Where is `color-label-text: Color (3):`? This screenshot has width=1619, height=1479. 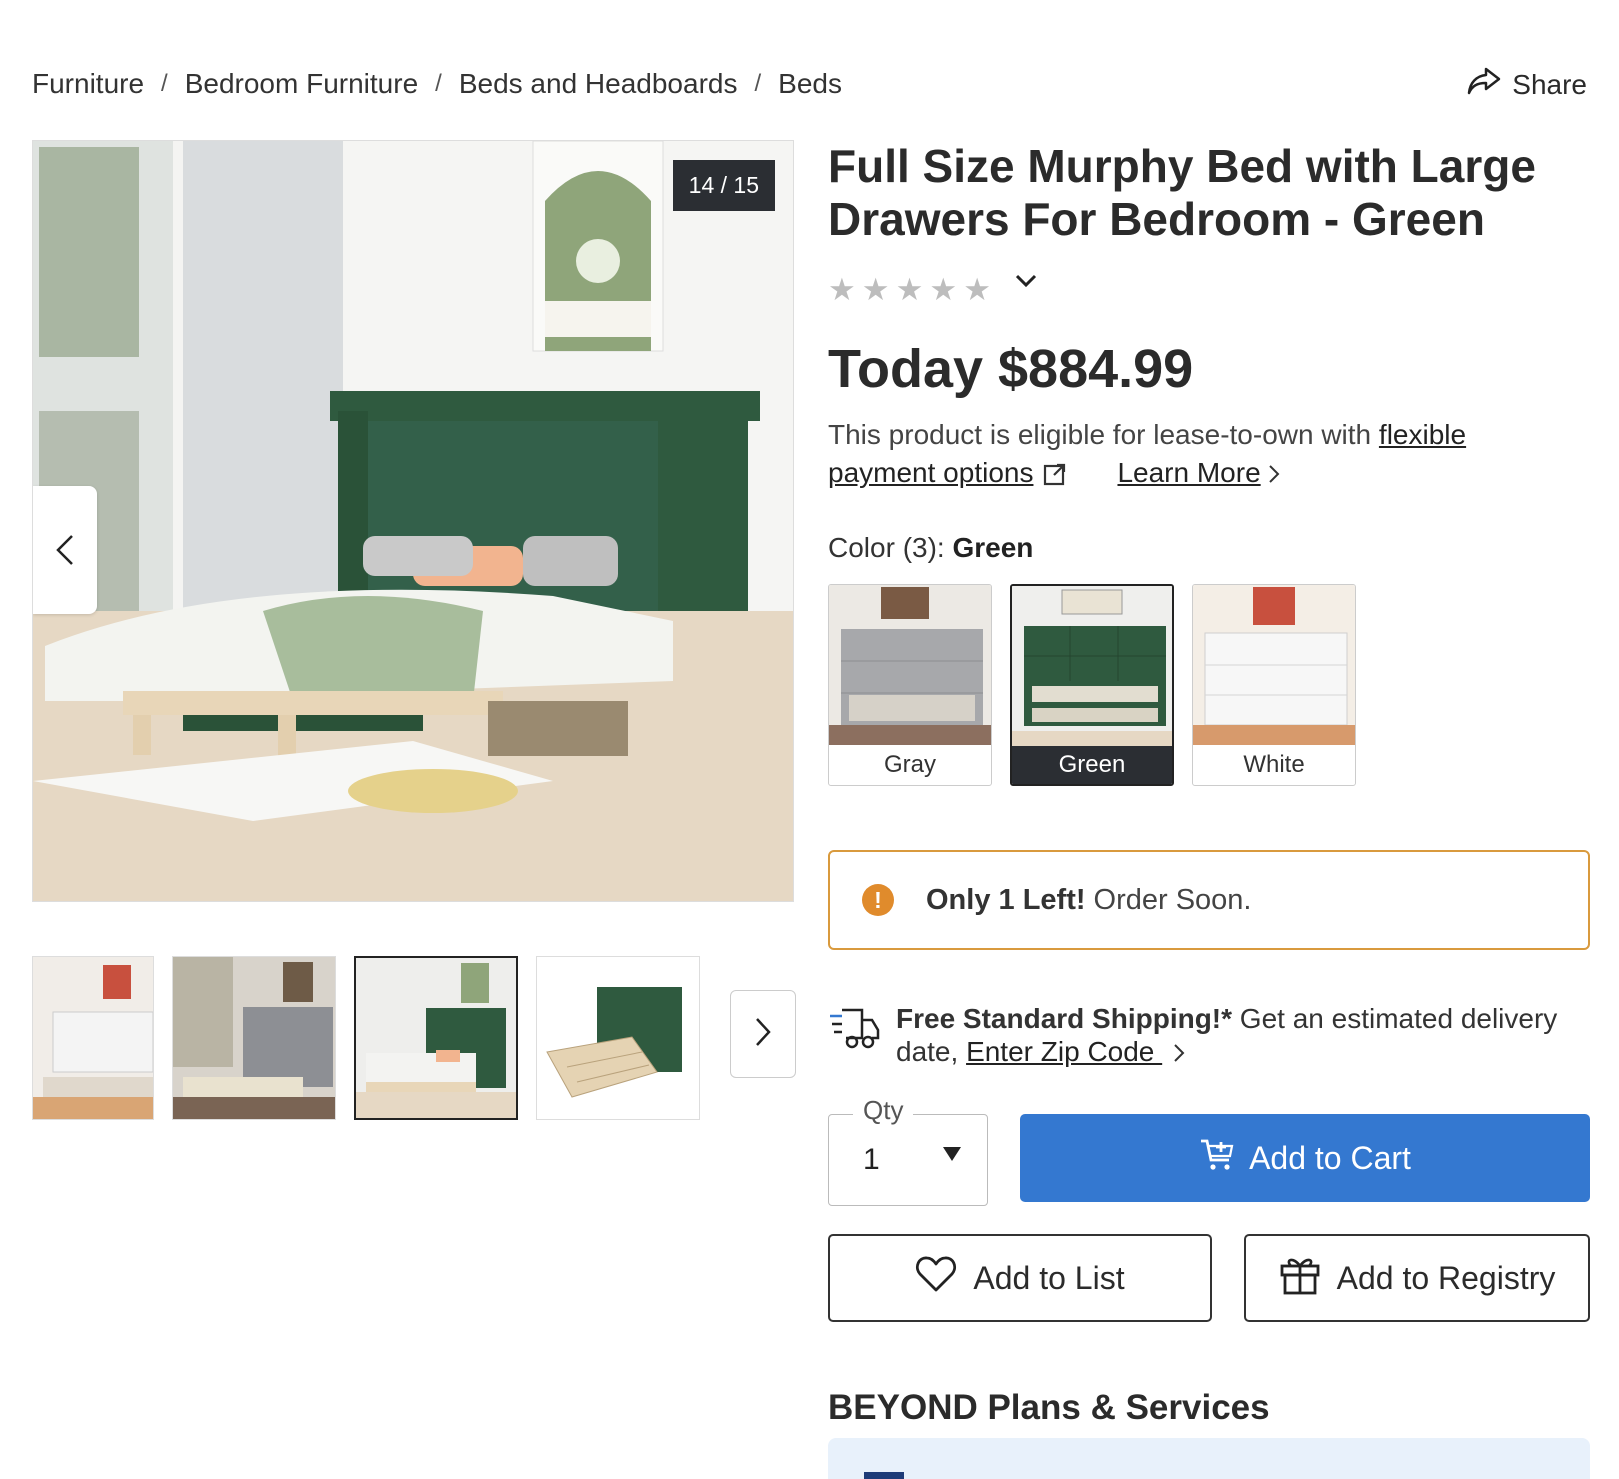 color-label-text: Color (3): is located at coordinates (890, 547).